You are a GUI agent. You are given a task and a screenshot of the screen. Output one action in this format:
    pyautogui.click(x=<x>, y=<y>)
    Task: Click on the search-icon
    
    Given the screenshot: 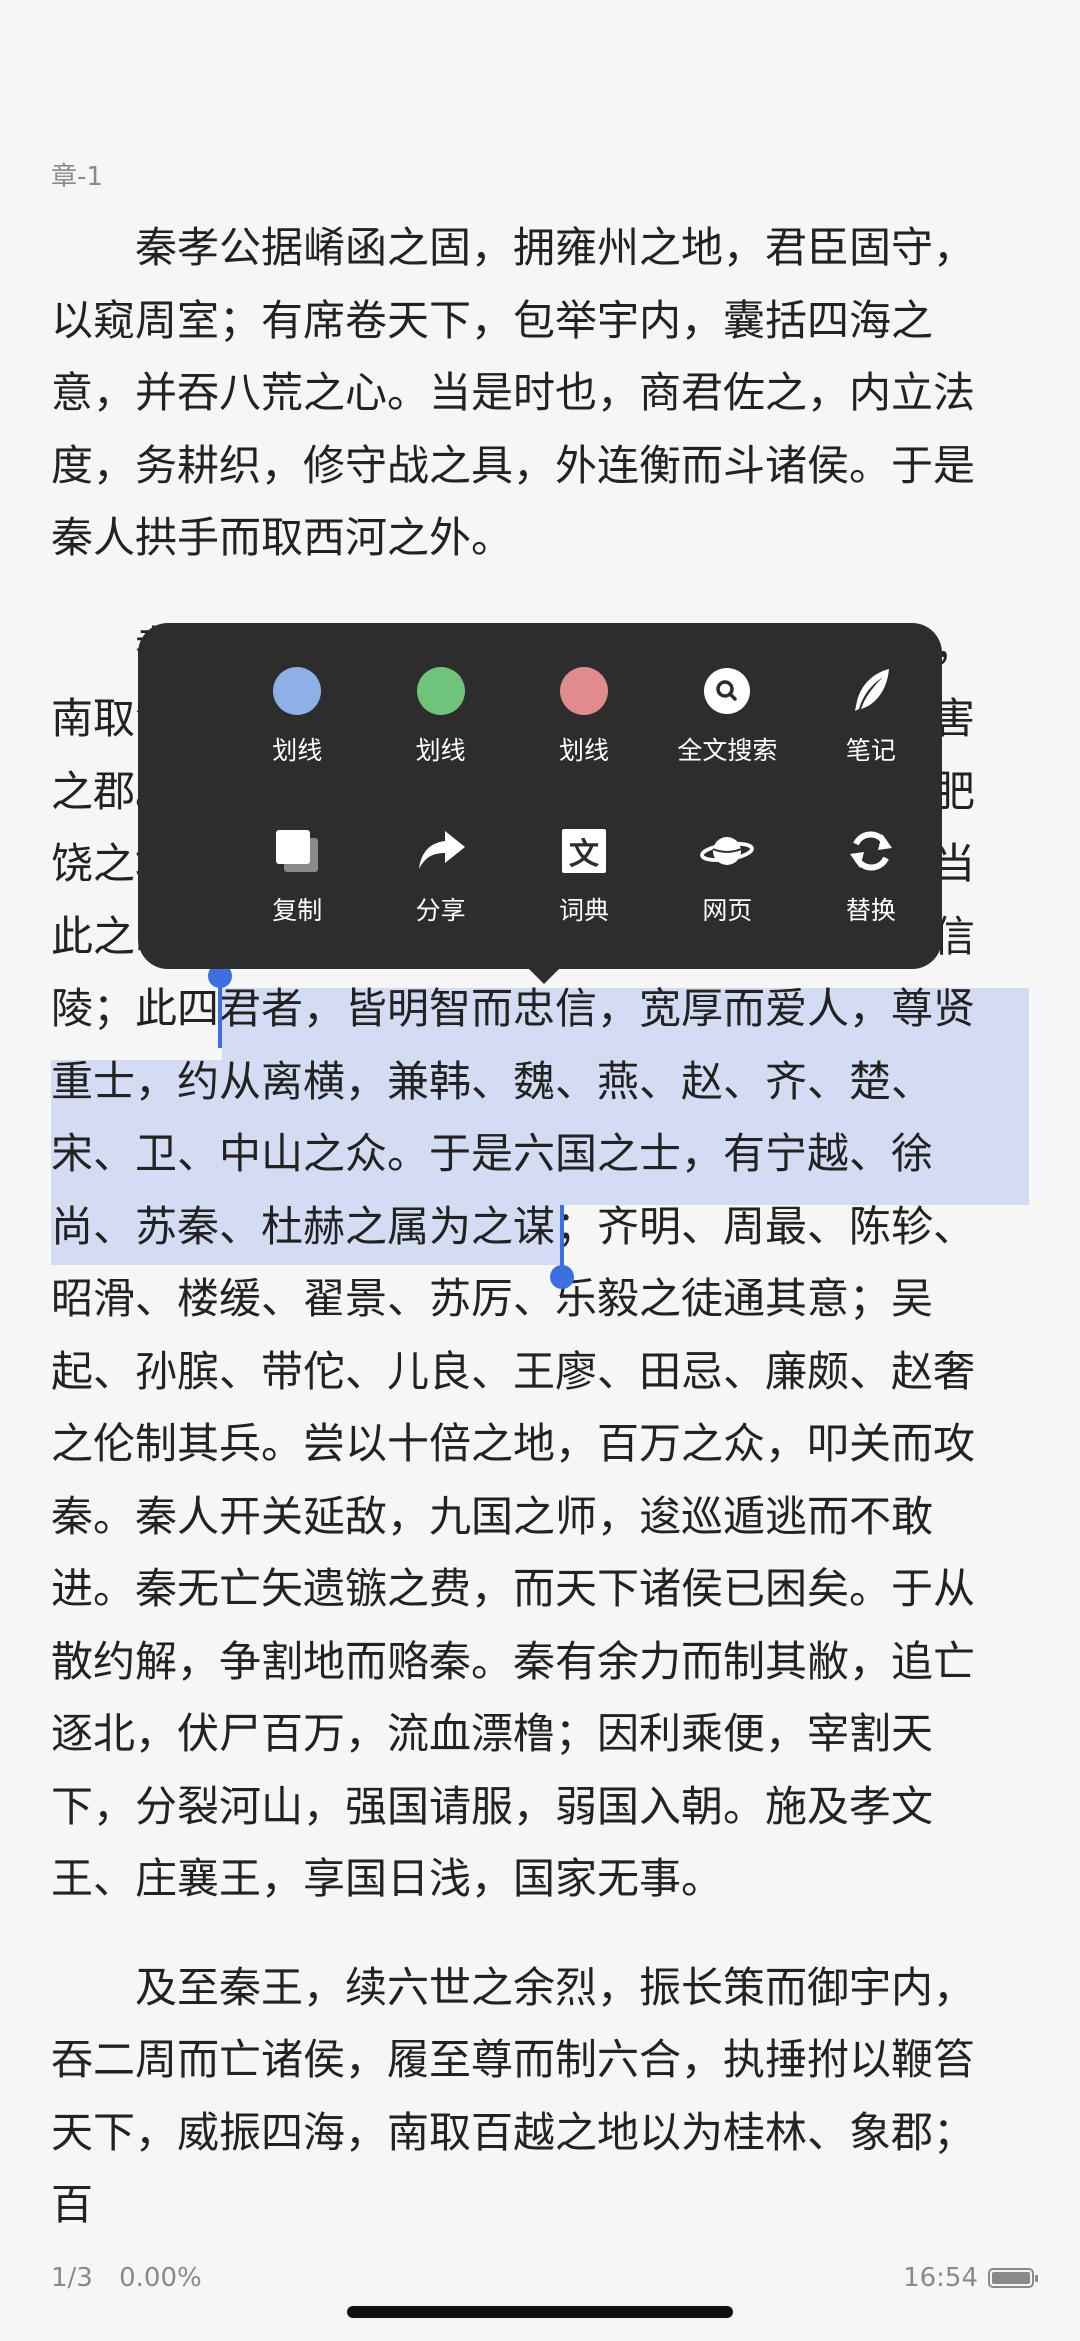 What is the action you would take?
    pyautogui.click(x=727, y=691)
    